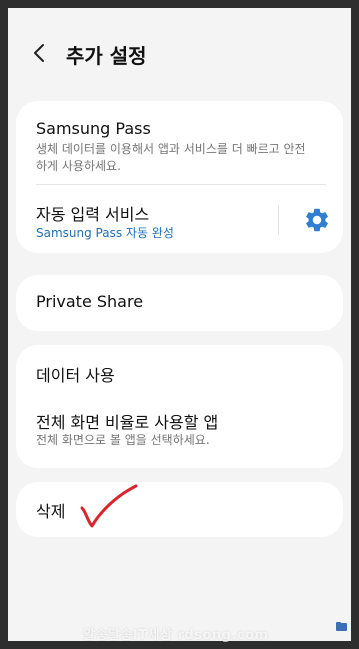 The height and width of the screenshot is (649, 359). I want to click on autofill-service-title: 자동 입력 서비스, so click(93, 214).